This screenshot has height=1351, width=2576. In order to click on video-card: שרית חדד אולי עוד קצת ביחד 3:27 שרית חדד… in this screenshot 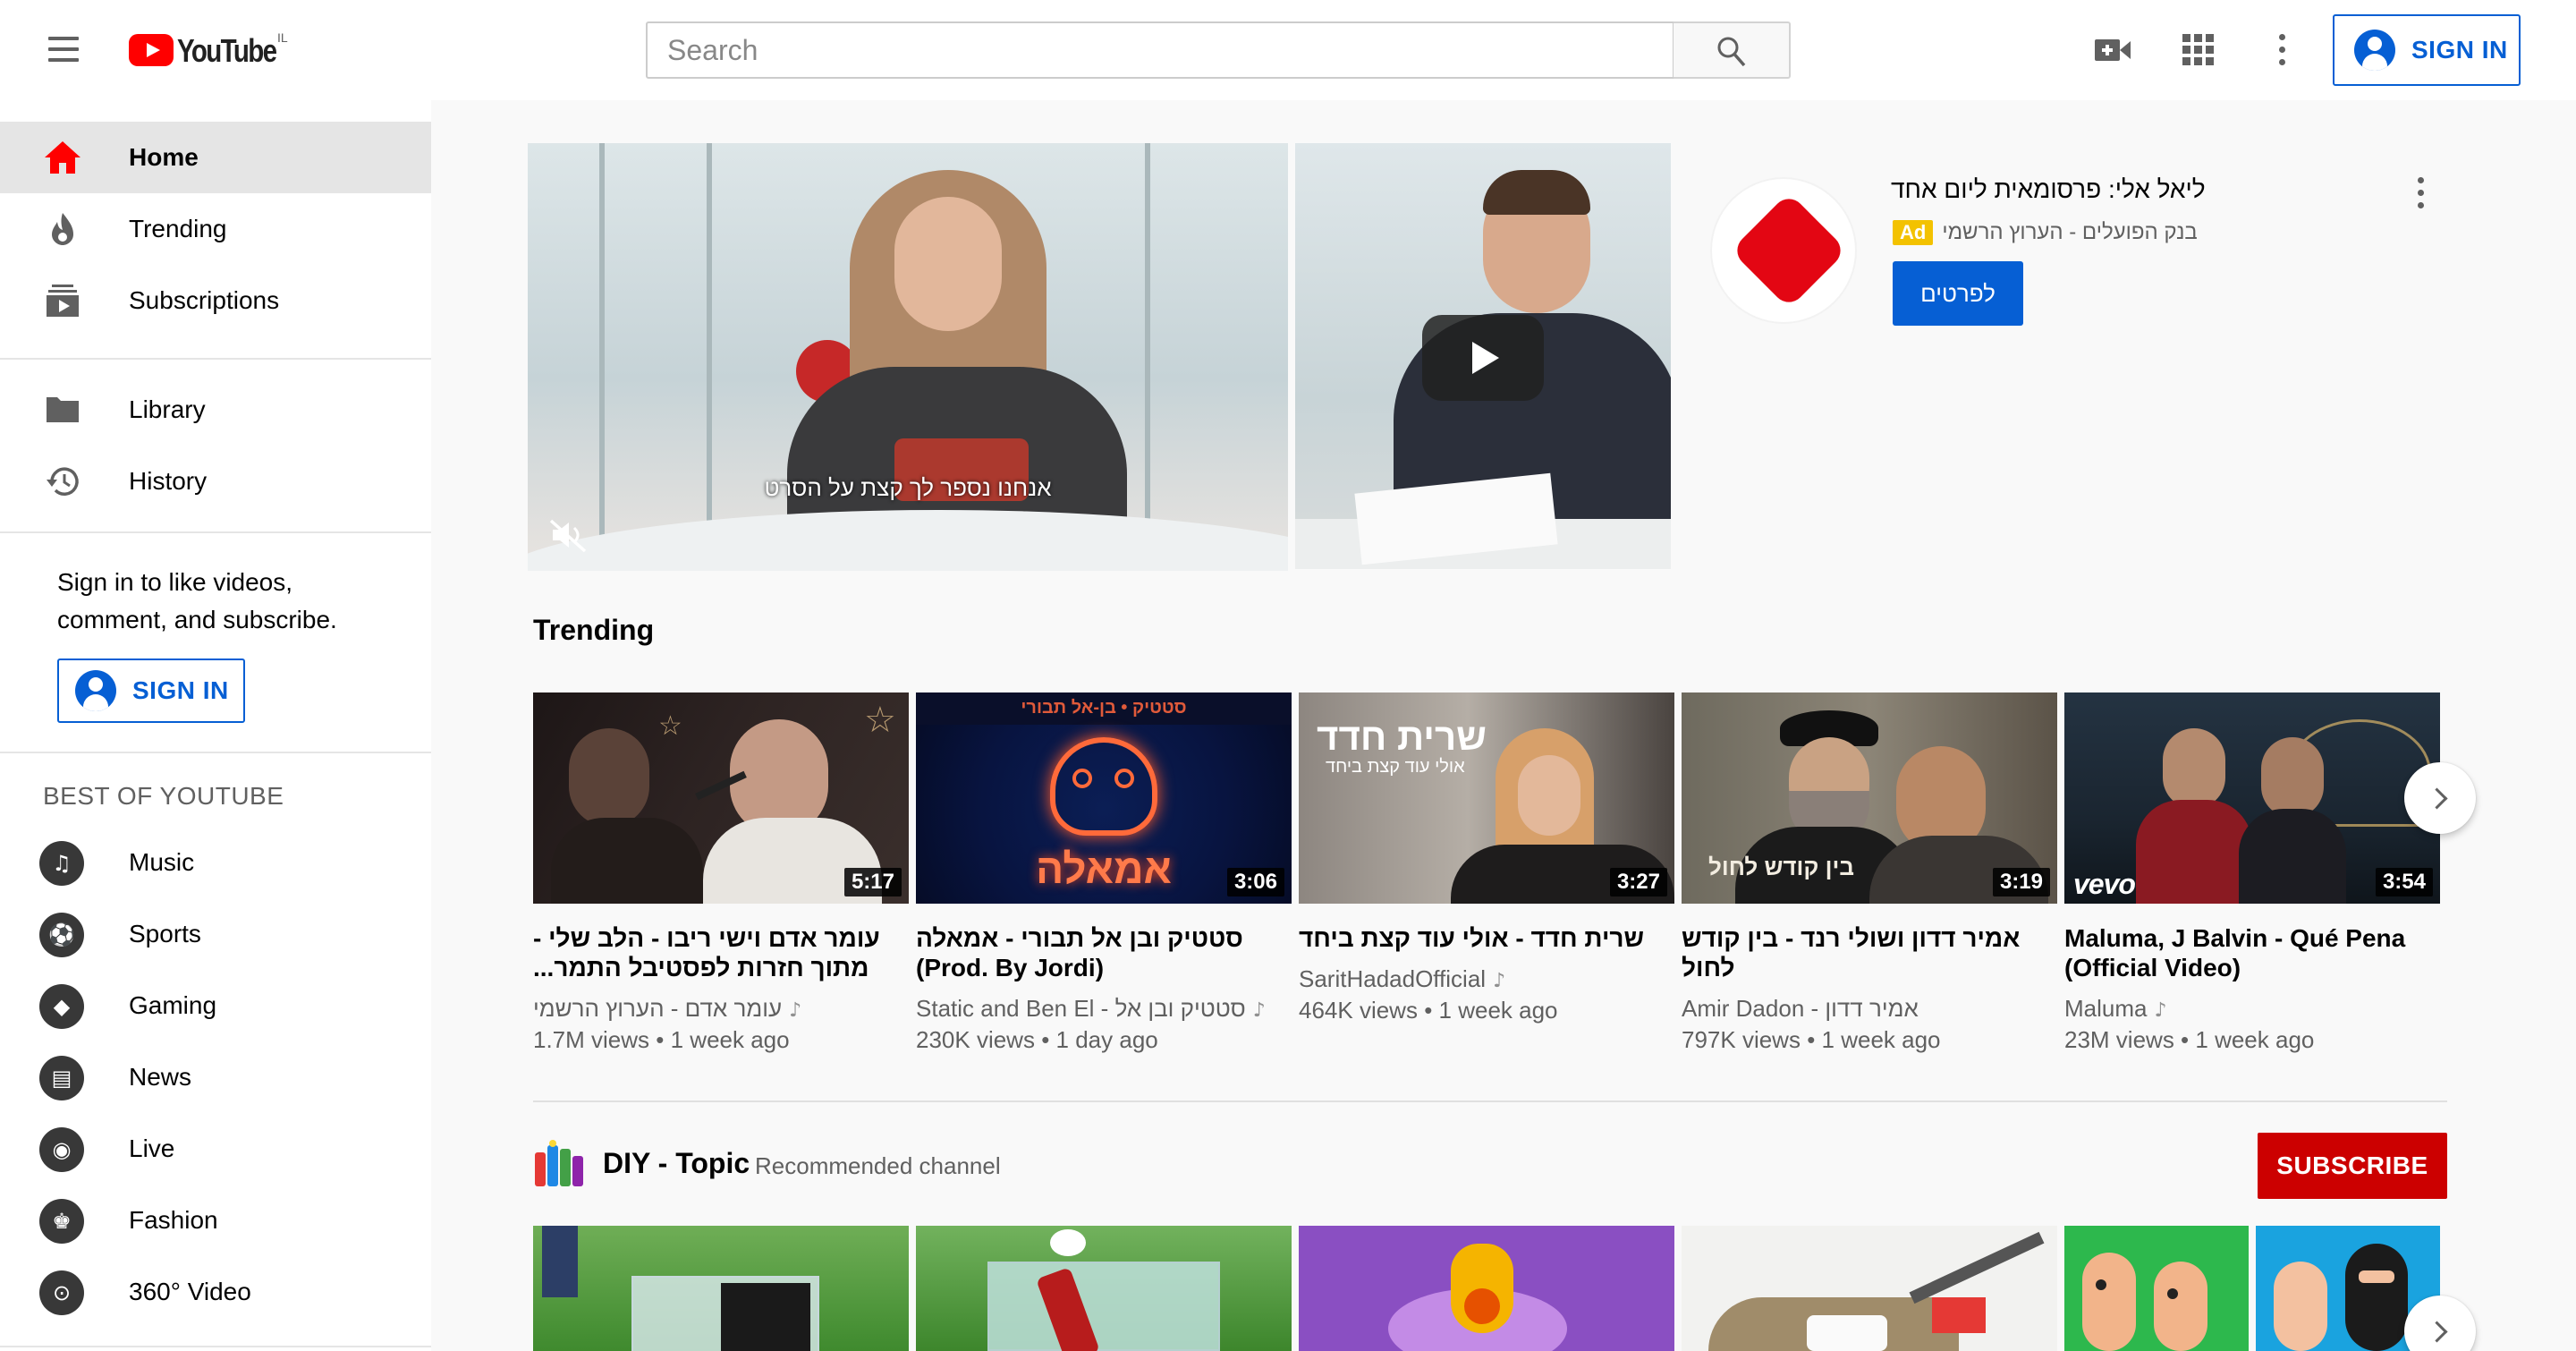, I will do `click(1486, 858)`.